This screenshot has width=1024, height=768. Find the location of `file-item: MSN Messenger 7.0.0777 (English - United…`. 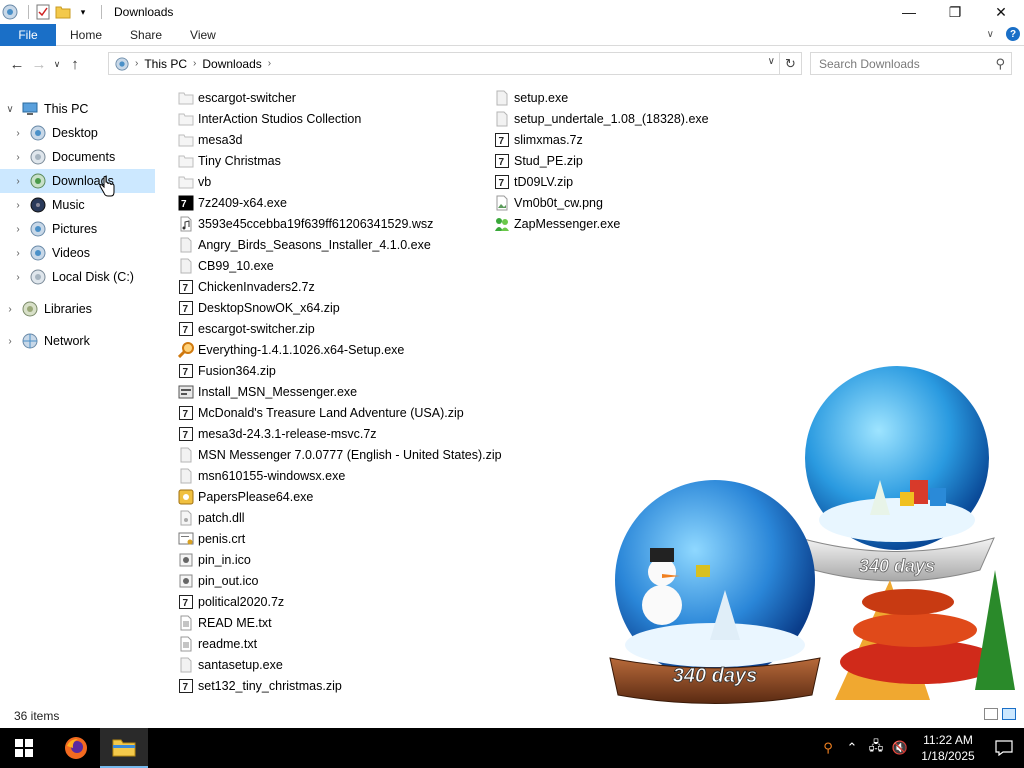

file-item: MSN Messenger 7.0.0777 (English - United… is located at coordinates (340, 454).